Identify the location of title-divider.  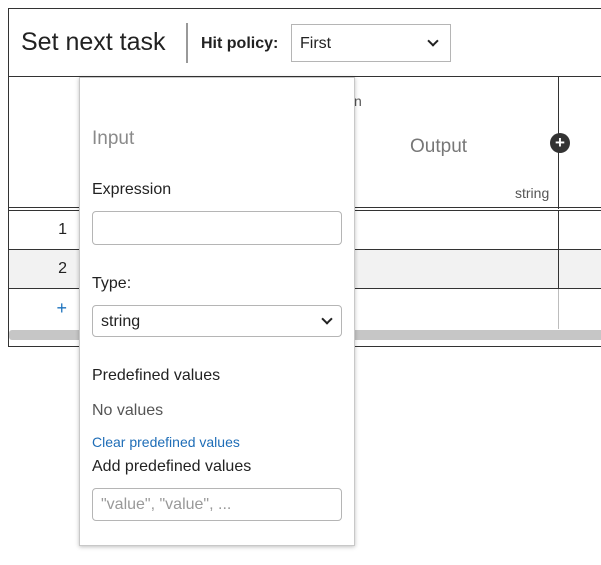
(187, 43).